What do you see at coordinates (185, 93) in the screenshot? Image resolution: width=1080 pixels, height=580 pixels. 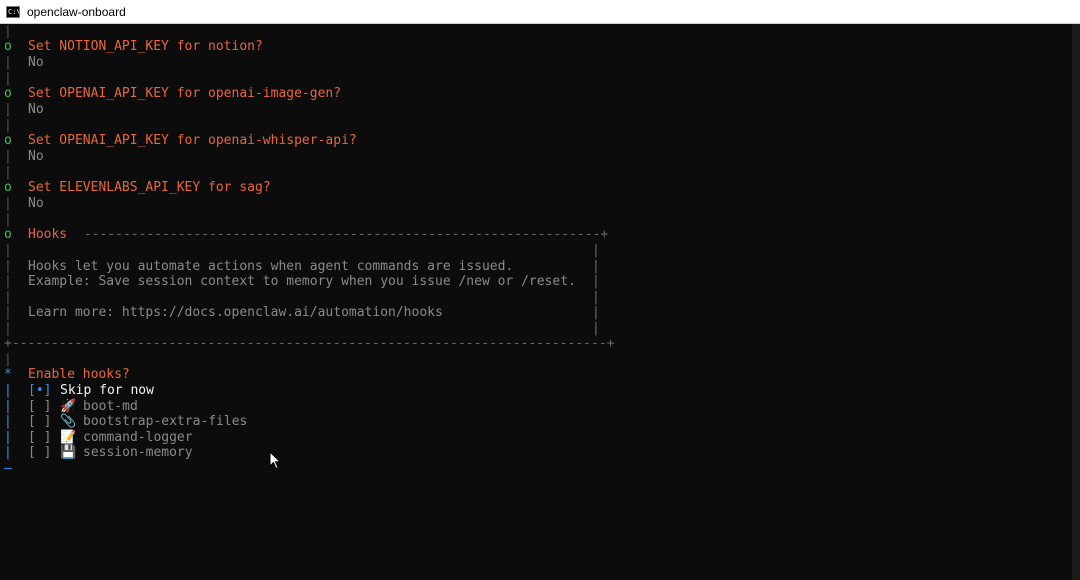 I see `prompt-question: Set OPENAI_API_KEY for openai-image-gen?` at bounding box center [185, 93].